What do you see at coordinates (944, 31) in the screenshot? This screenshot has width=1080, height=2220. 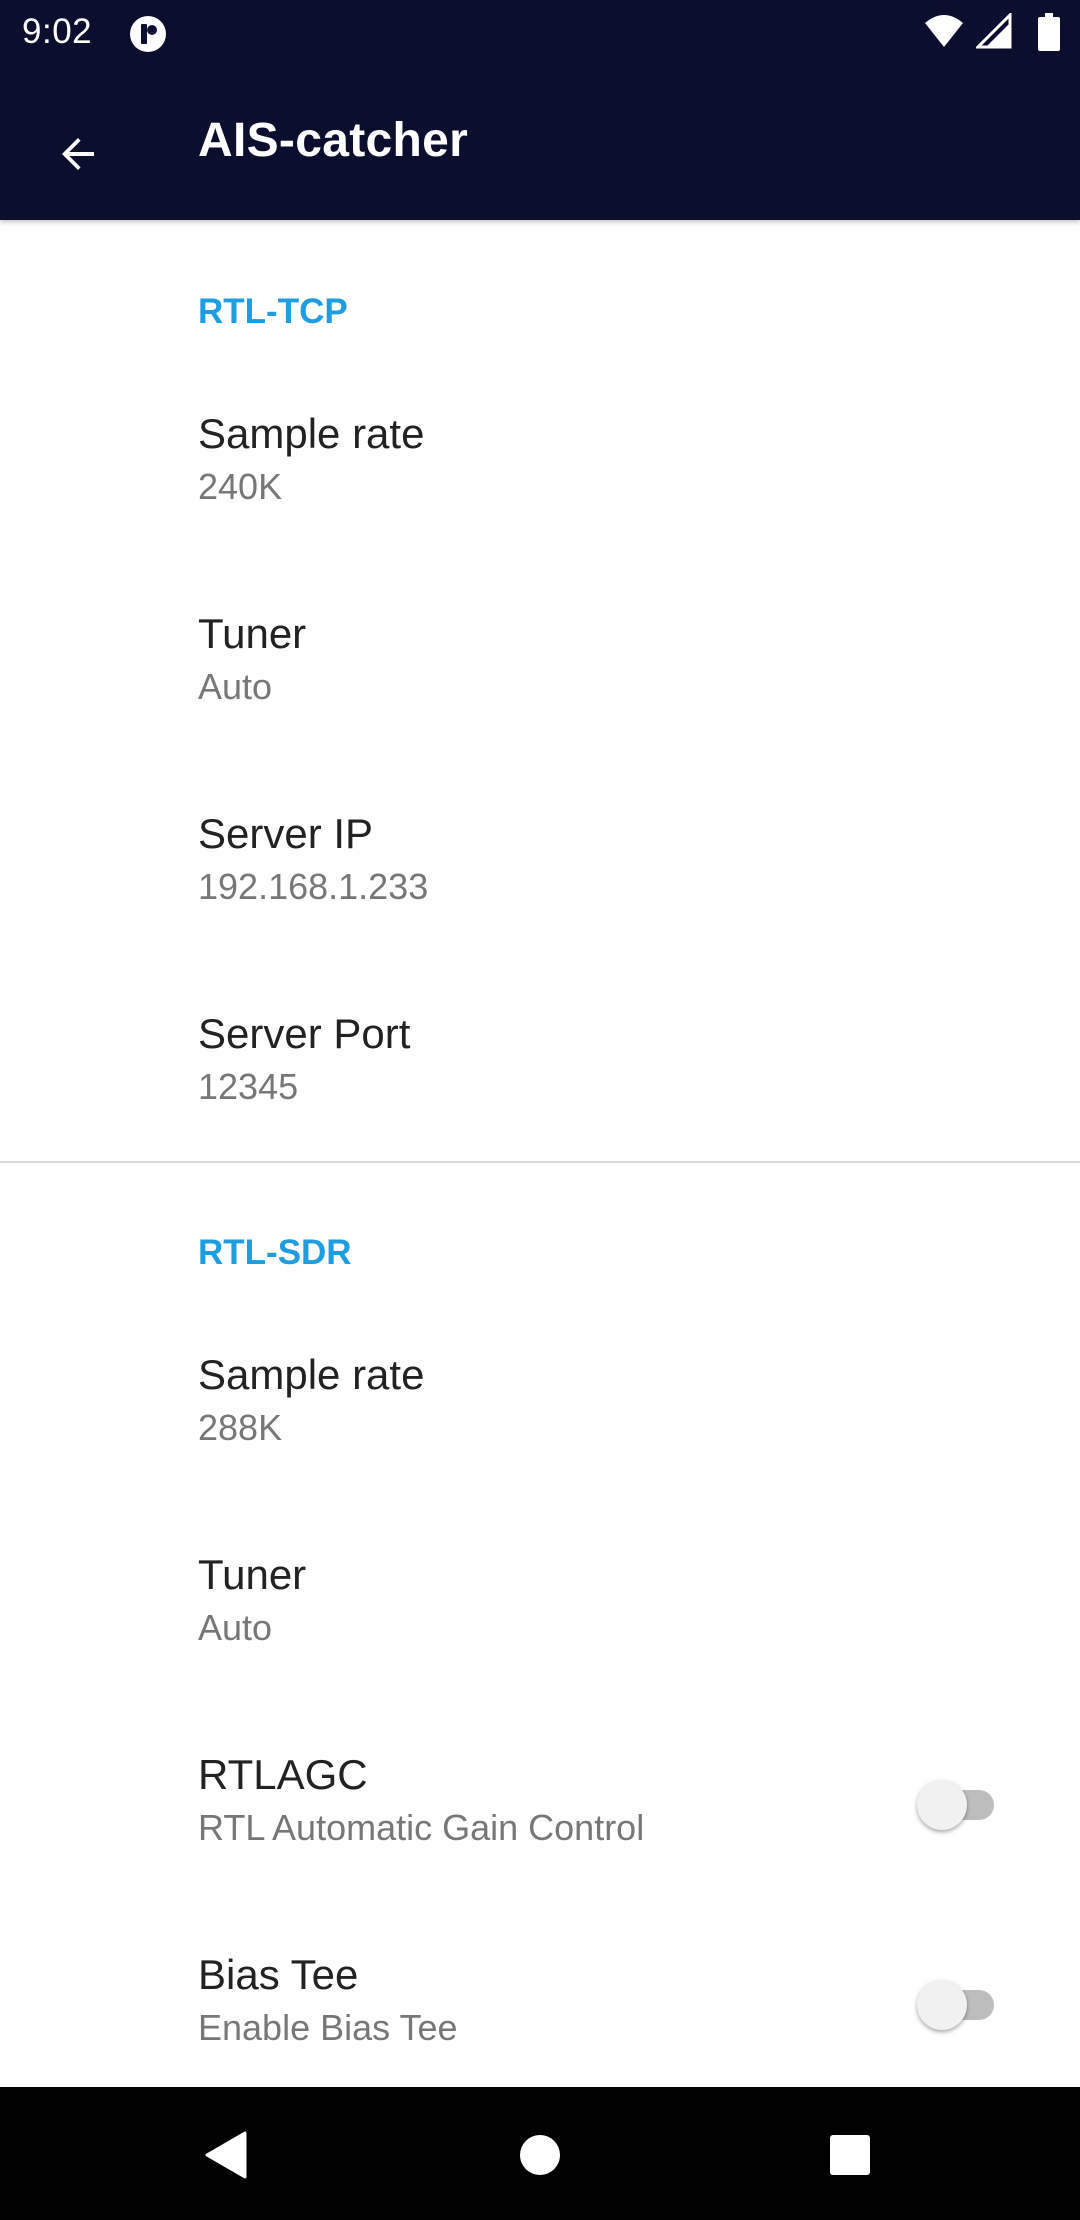 I see `wifi-icon` at bounding box center [944, 31].